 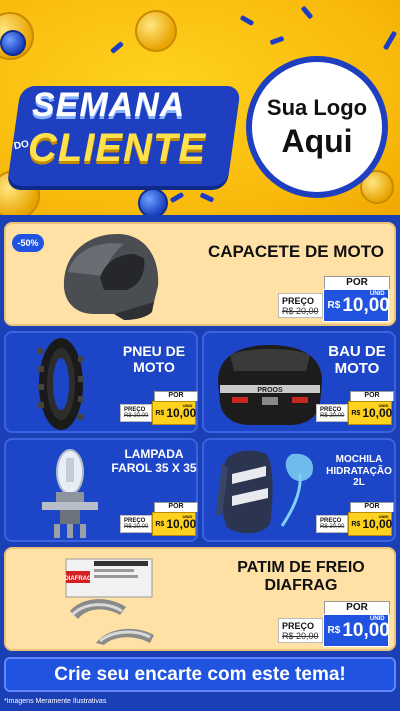 What do you see at coordinates (317, 140) in the screenshot?
I see `logo-line2: Aqui` at bounding box center [317, 140].